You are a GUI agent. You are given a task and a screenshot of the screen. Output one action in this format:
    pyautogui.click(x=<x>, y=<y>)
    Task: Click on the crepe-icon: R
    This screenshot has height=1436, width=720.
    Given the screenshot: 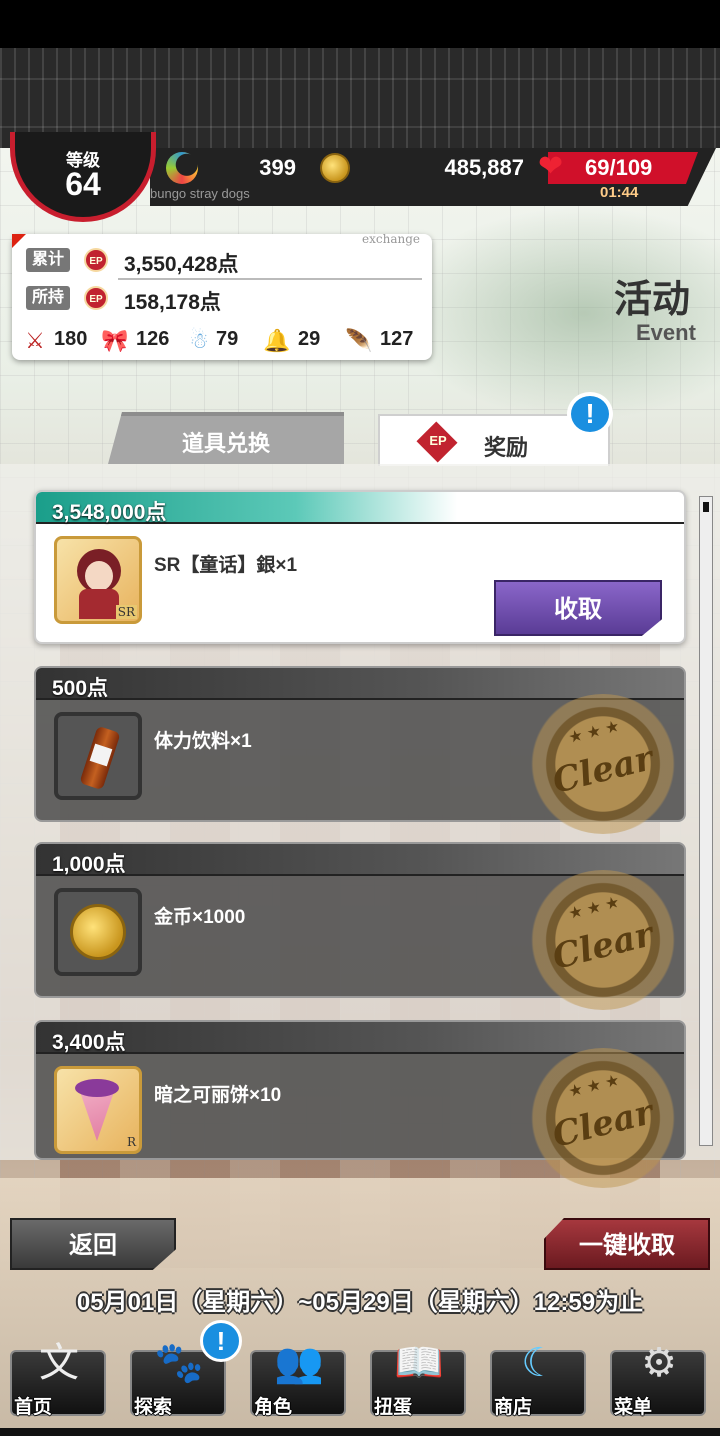 What is the action you would take?
    pyautogui.click(x=98, y=1110)
    